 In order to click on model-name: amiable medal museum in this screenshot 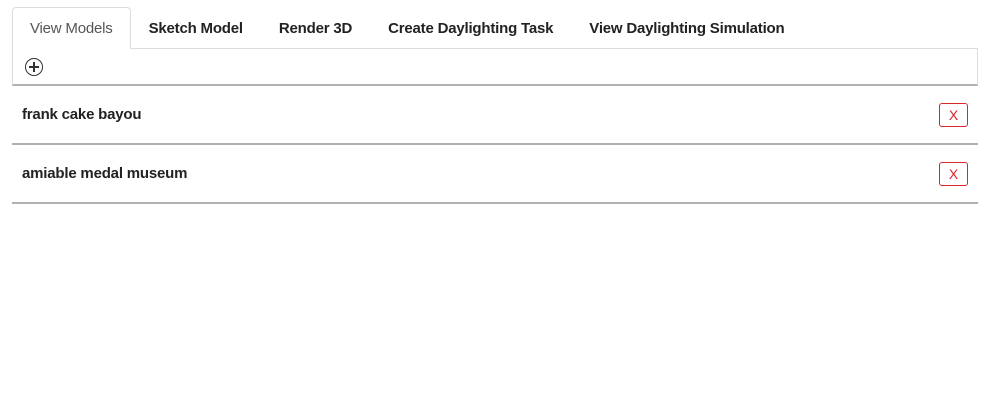, I will do `click(105, 173)`.